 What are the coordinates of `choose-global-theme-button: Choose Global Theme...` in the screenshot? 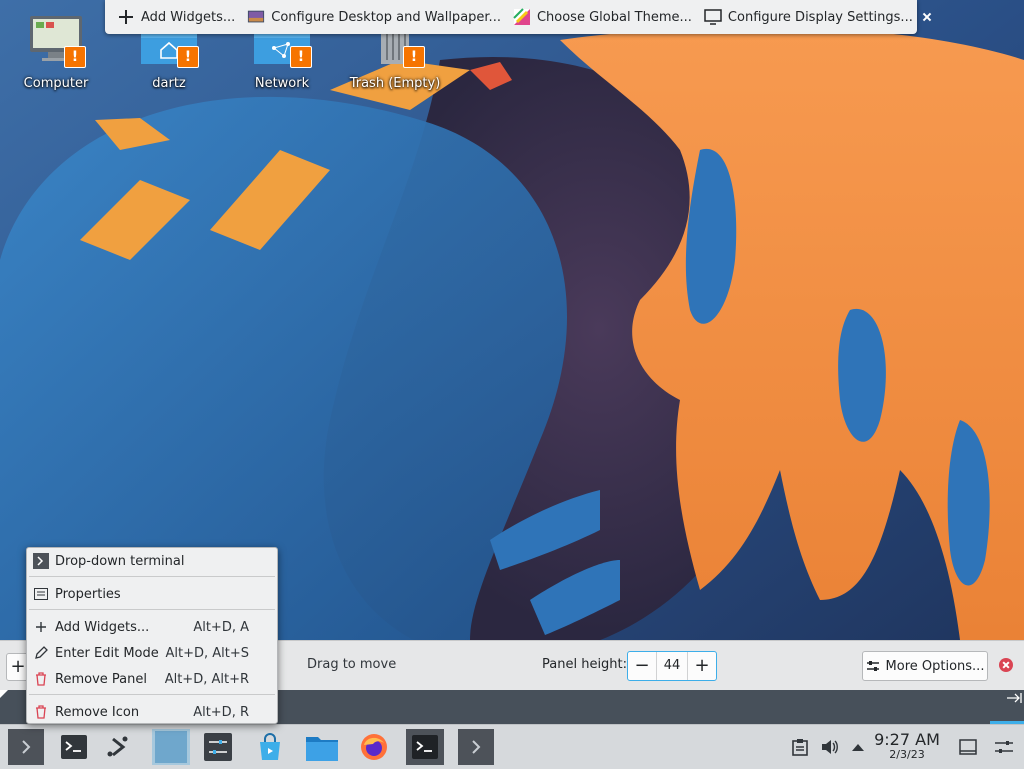 It's located at (602, 17).